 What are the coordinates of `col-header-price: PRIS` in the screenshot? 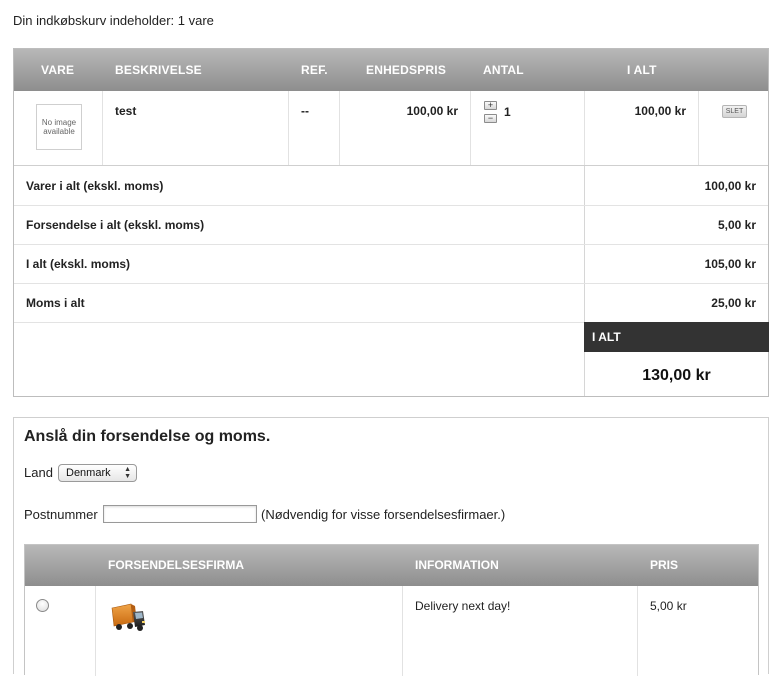 It's located at (664, 565).